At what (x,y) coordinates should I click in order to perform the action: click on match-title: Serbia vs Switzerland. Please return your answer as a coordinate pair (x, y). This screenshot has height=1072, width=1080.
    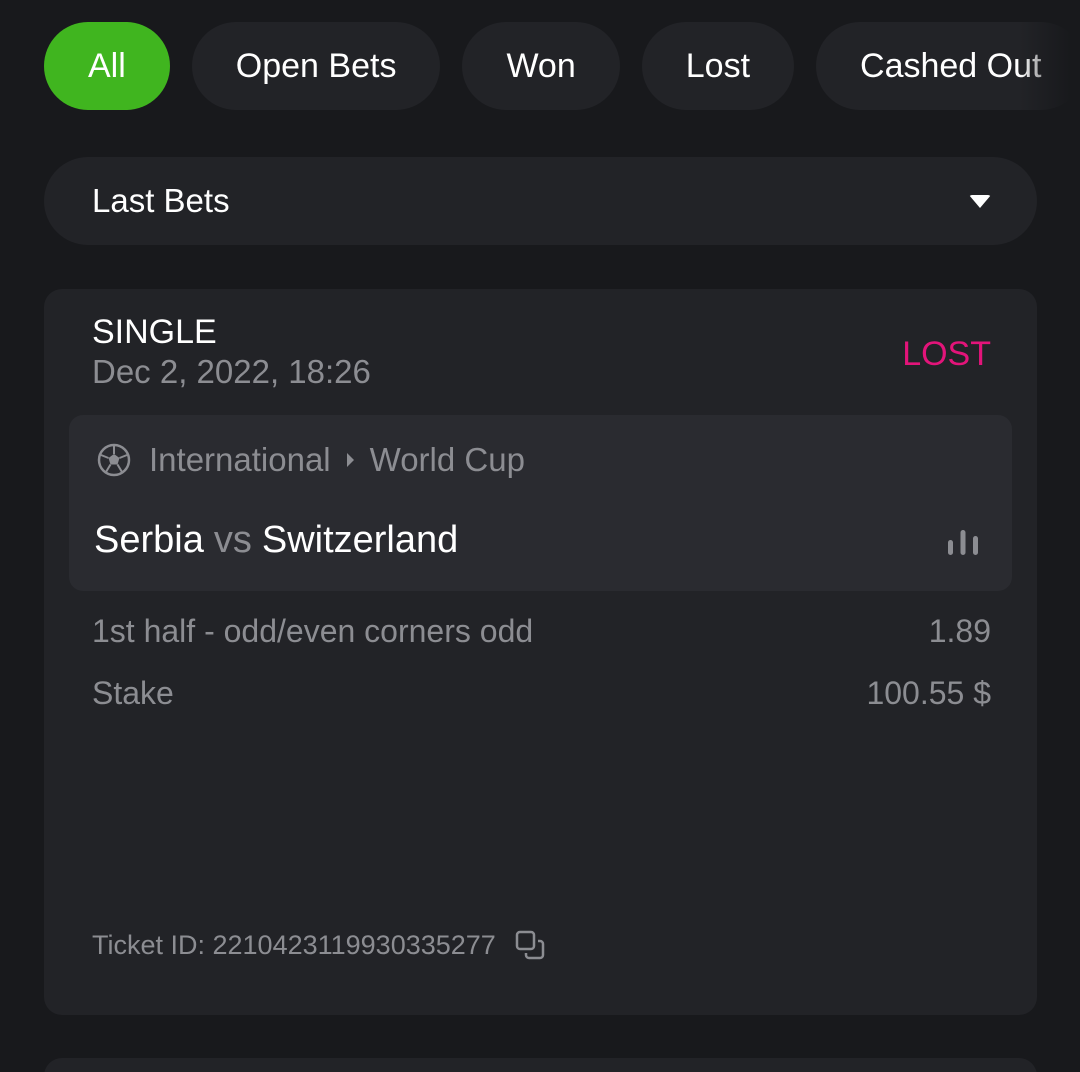
    Looking at the image, I should click on (276, 540).